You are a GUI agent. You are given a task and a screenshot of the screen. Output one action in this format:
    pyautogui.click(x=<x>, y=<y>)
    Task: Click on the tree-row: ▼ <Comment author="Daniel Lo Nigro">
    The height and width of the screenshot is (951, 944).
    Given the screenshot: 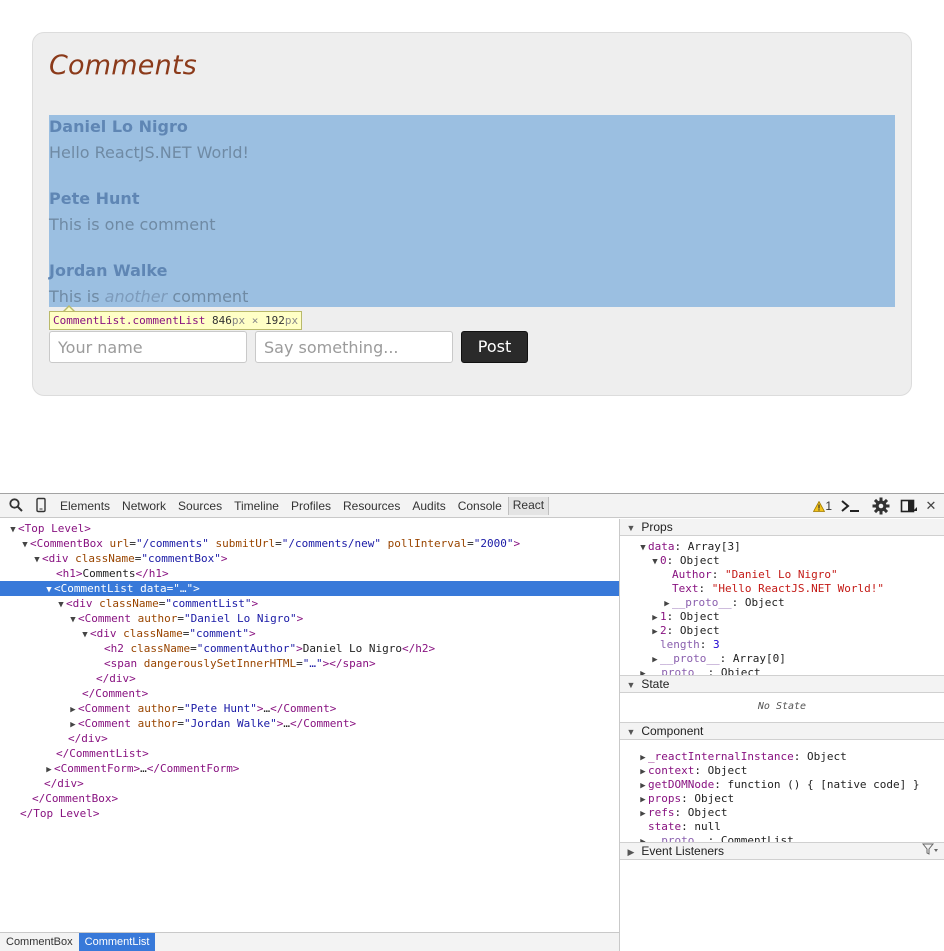 What is the action you would take?
    pyautogui.click(x=309, y=618)
    